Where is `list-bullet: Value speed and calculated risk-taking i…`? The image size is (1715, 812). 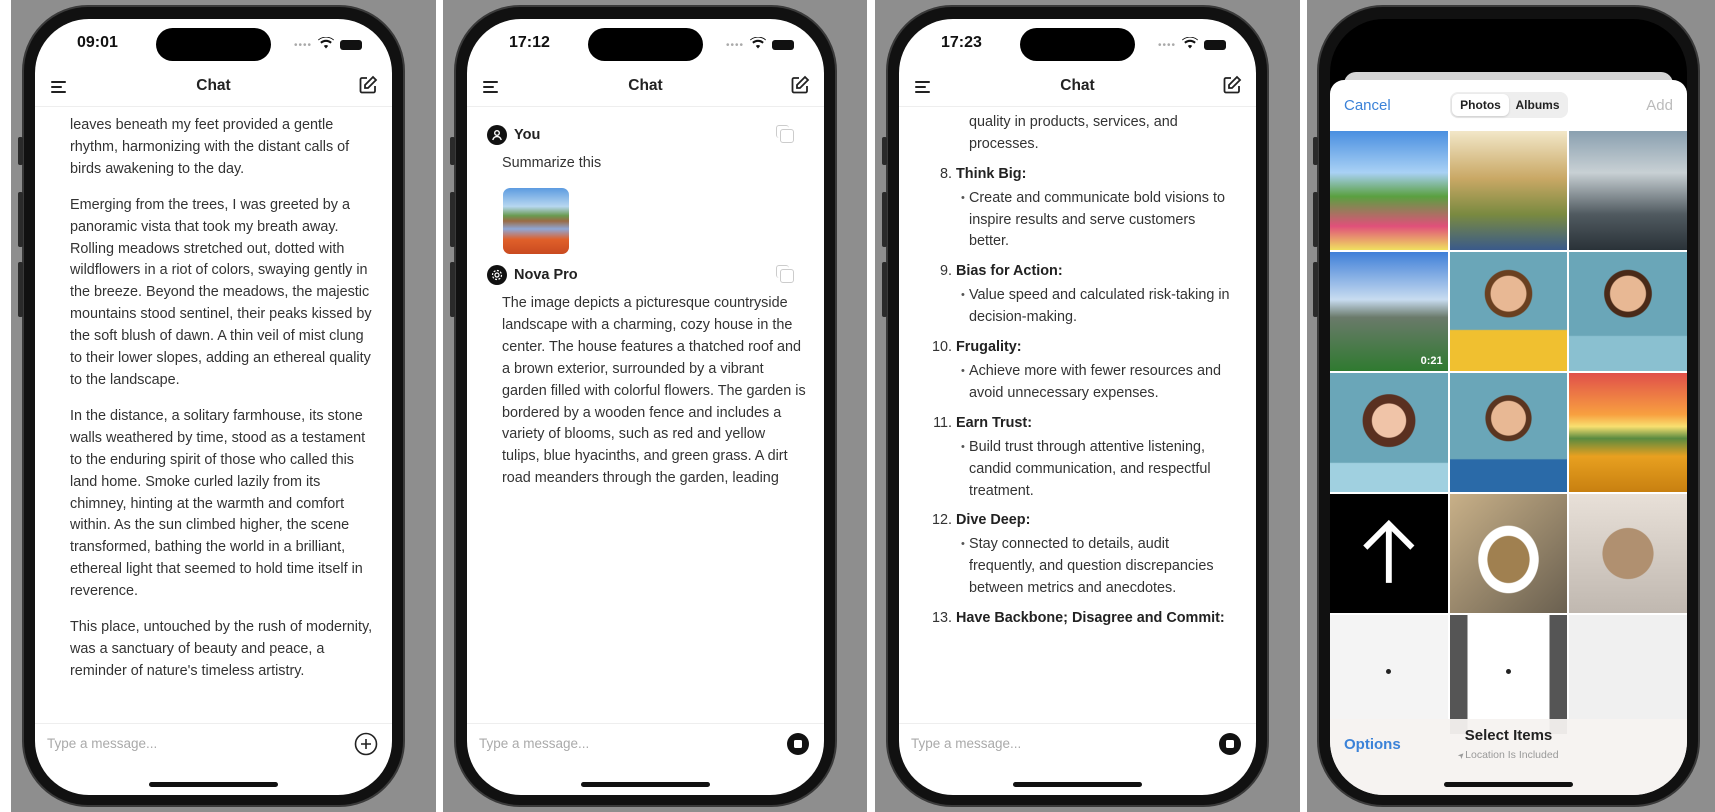 list-bullet: Value speed and calculated risk-taking i… is located at coordinates (1077, 307).